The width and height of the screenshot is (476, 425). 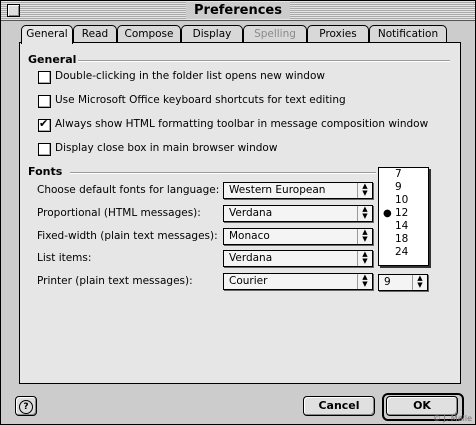 I want to click on tab-notification: Notification, so click(x=408, y=34).